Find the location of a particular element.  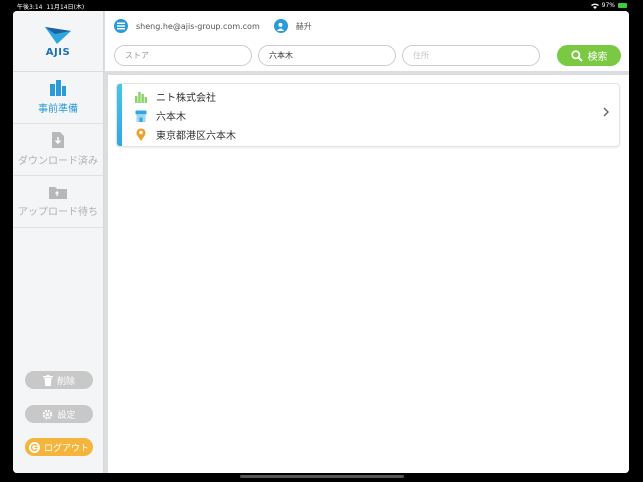

sidebar: AJIS 事前準備 ダウンロード済み アップロード待ち 削除 設定 ログアウト is located at coordinates (58, 242).